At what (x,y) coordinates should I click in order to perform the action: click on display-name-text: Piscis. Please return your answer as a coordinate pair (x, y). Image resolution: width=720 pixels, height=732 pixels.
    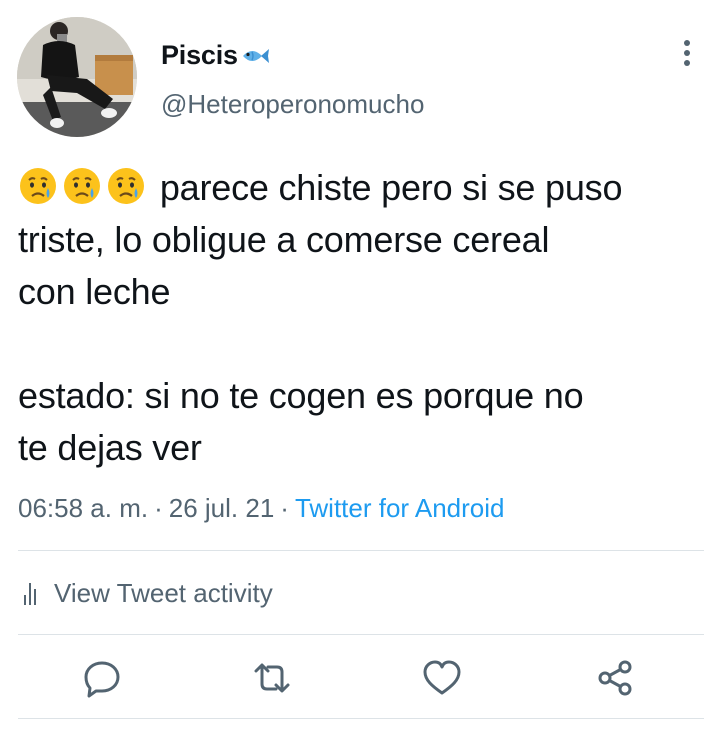
    Looking at the image, I should click on (199, 55).